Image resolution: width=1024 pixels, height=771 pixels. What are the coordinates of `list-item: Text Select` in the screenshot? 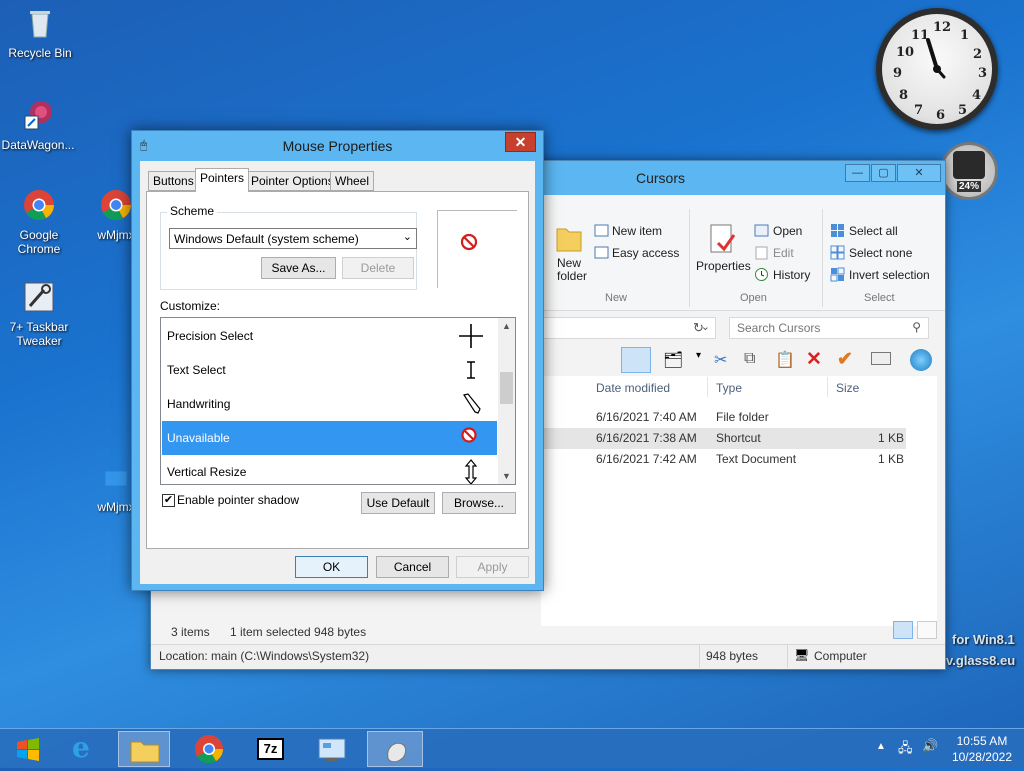 It's located at (329, 370).